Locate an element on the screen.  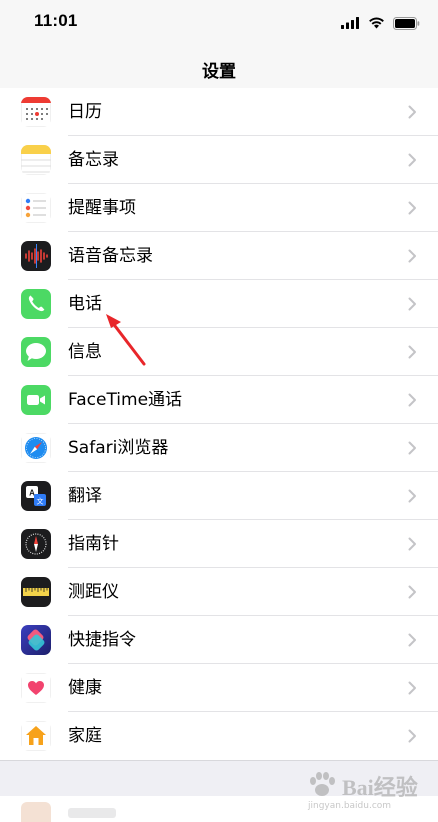
row-label: FaceTime通话 is located at coordinates (125, 400).